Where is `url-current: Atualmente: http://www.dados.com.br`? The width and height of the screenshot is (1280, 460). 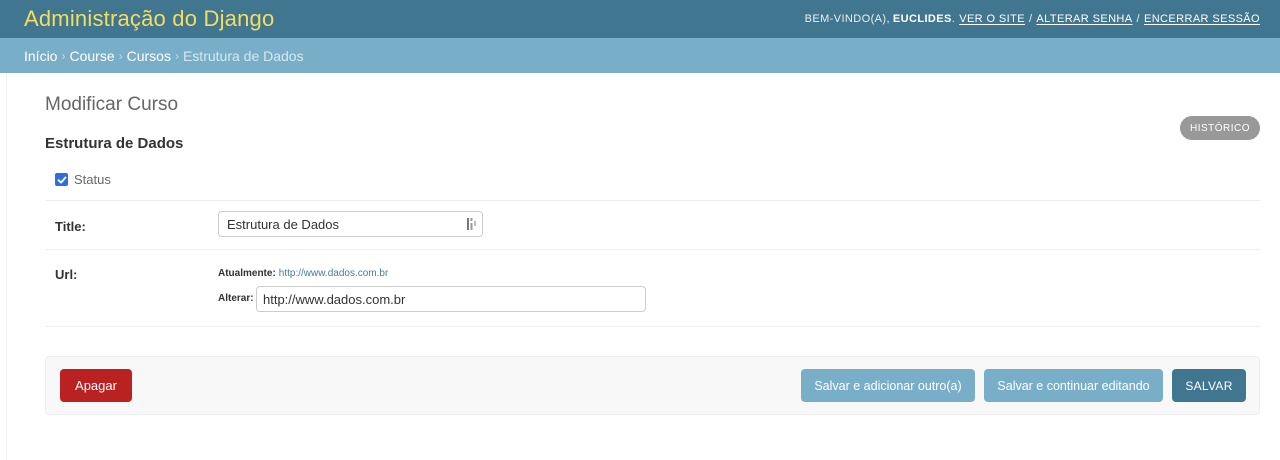
url-current: Atualmente: http://www.dados.com.br is located at coordinates (303, 273).